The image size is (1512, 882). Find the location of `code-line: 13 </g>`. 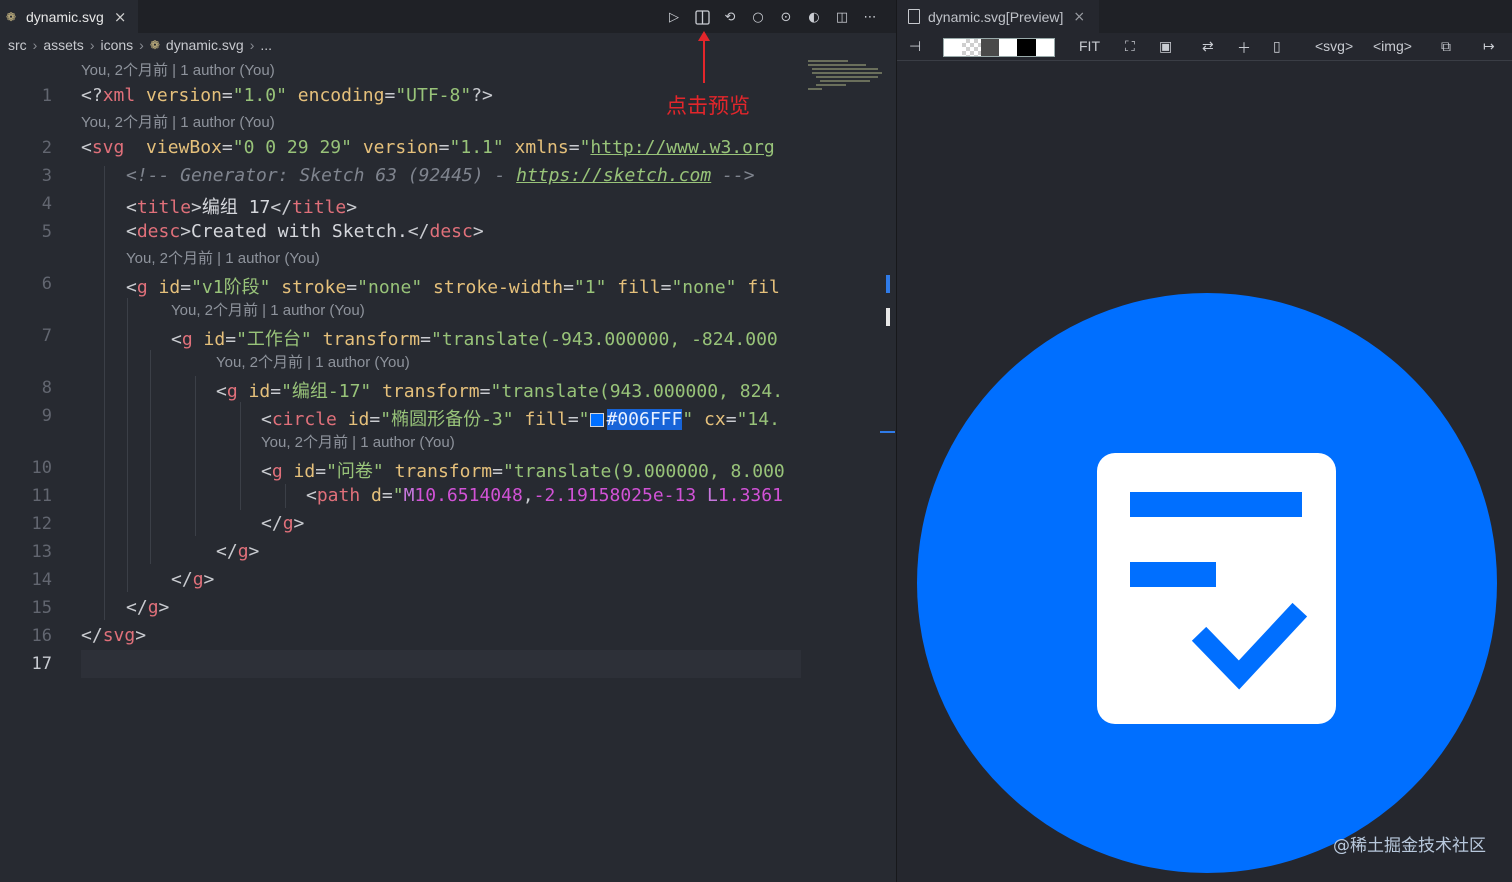

code-line: 13 </g> is located at coordinates (402, 552).